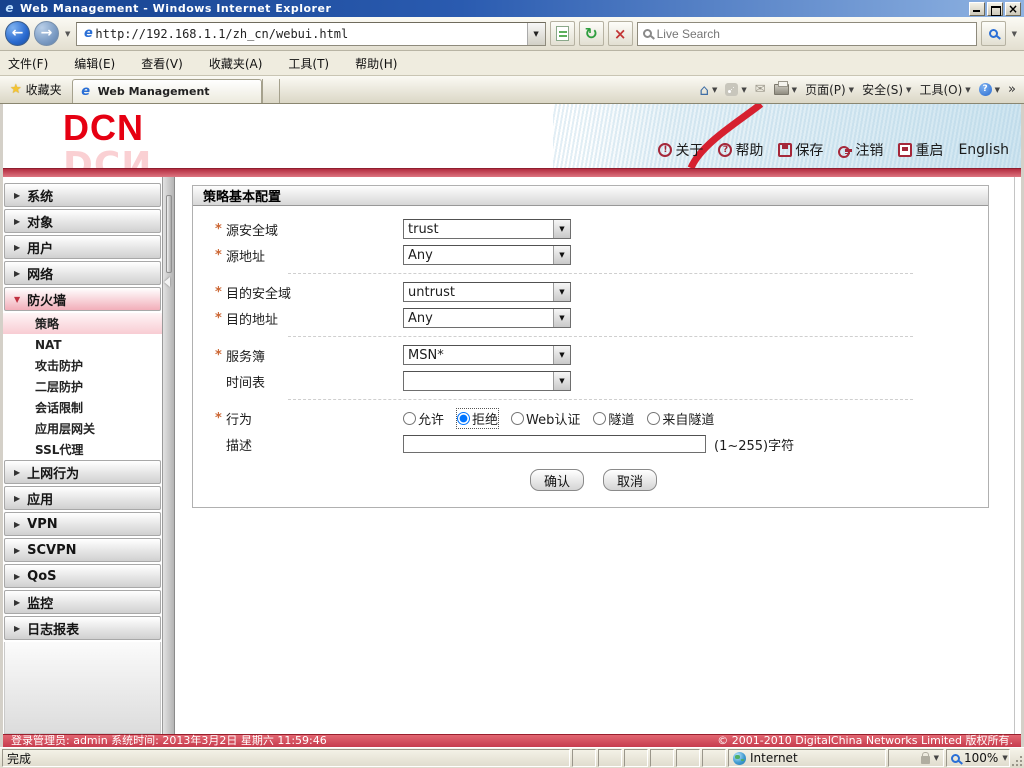  What do you see at coordinates (829, 89) in the screenshot?
I see `page-menu-button: 页面(P) ▼` at bounding box center [829, 89].